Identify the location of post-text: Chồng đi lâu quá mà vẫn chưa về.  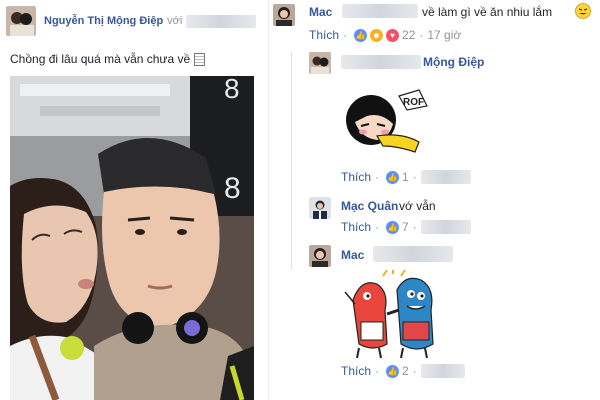
(108, 59).